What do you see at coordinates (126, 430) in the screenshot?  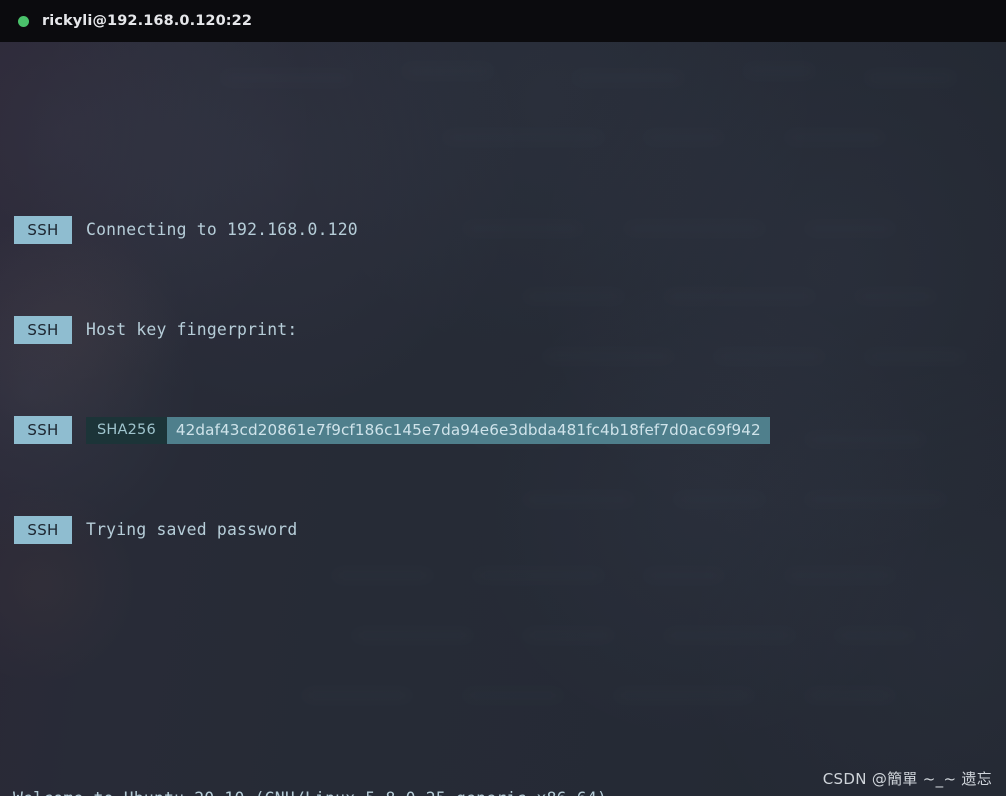 I see `fingerprint-algorithm-tag: SHA256` at bounding box center [126, 430].